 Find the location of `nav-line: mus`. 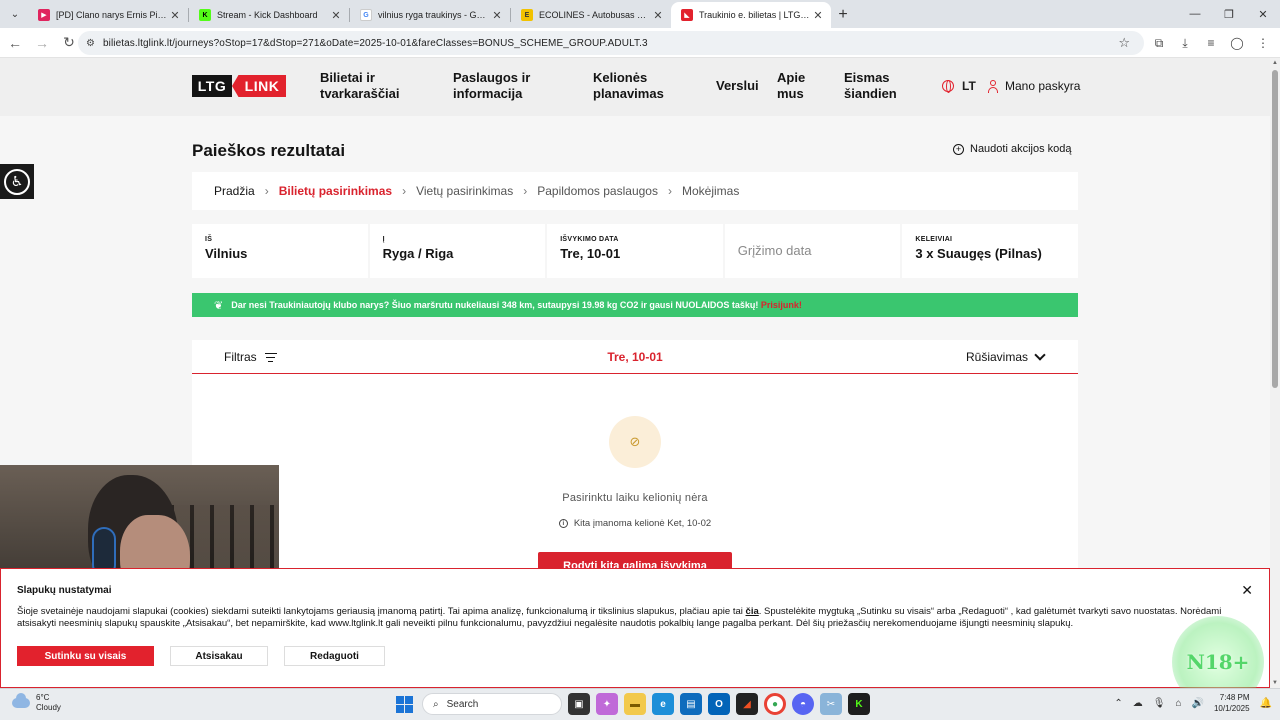

nav-line: mus is located at coordinates (790, 93).